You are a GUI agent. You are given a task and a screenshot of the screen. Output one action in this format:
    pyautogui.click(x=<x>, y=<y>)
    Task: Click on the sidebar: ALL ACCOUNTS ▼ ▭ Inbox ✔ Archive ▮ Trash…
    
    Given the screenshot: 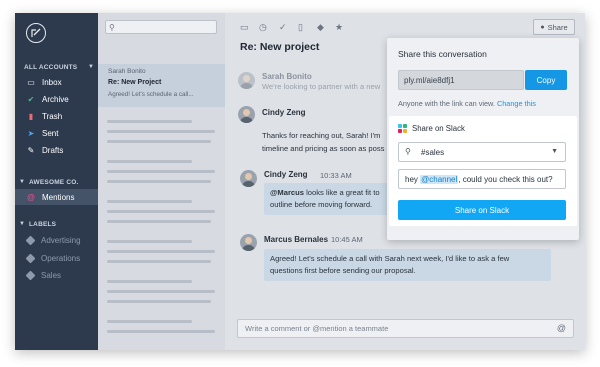 What is the action you would take?
    pyautogui.click(x=56, y=181)
    